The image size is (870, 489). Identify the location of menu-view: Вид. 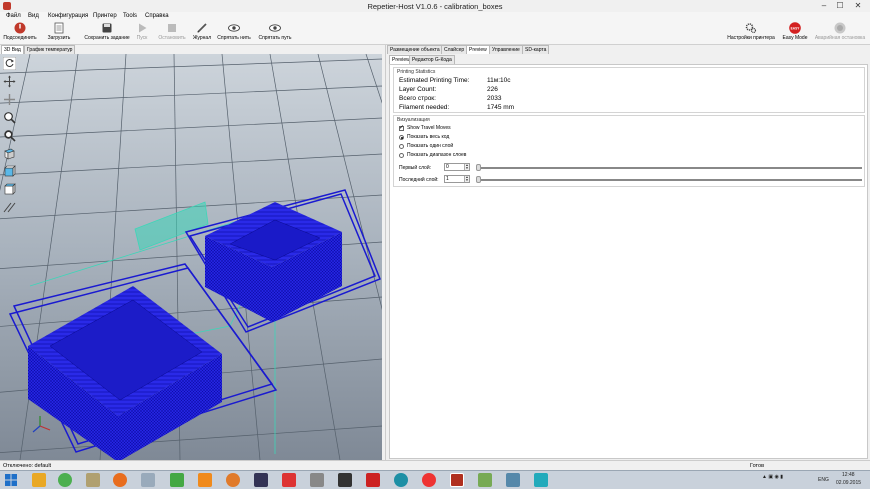
(33, 16).